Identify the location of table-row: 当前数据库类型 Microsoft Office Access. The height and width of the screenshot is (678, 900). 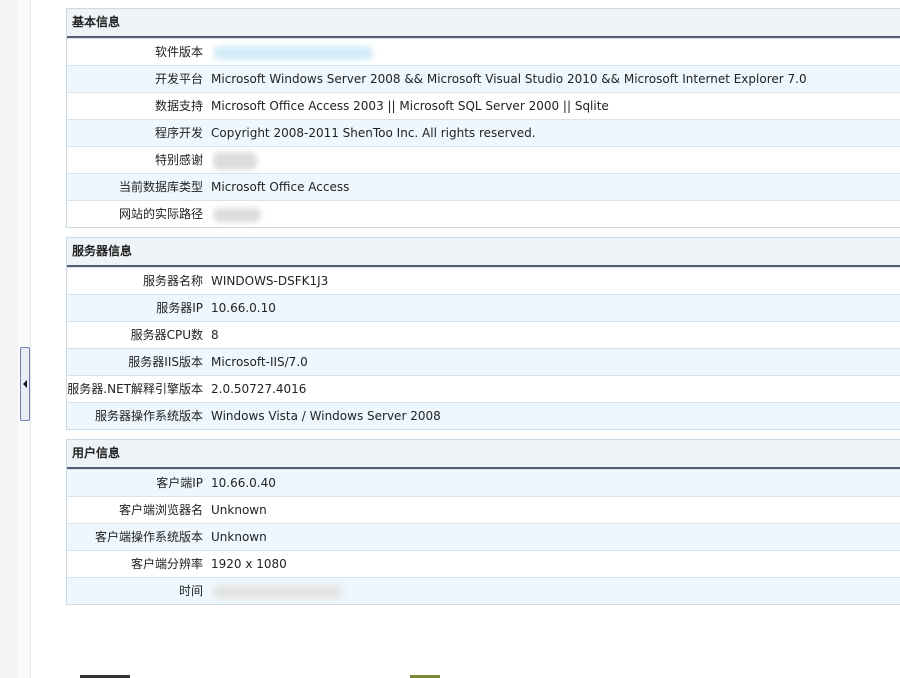
(483, 186).